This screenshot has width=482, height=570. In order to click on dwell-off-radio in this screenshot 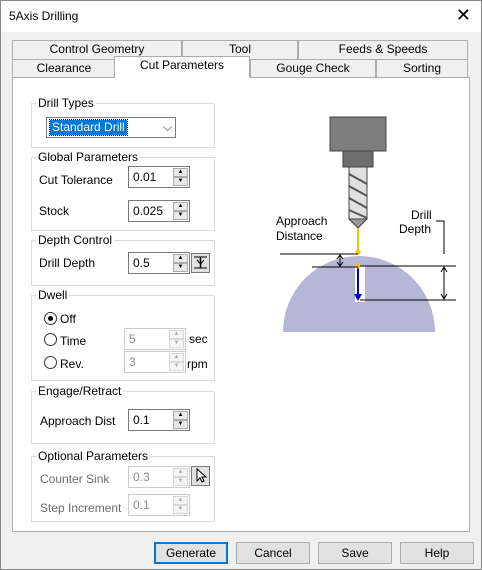, I will do `click(50, 318)`.